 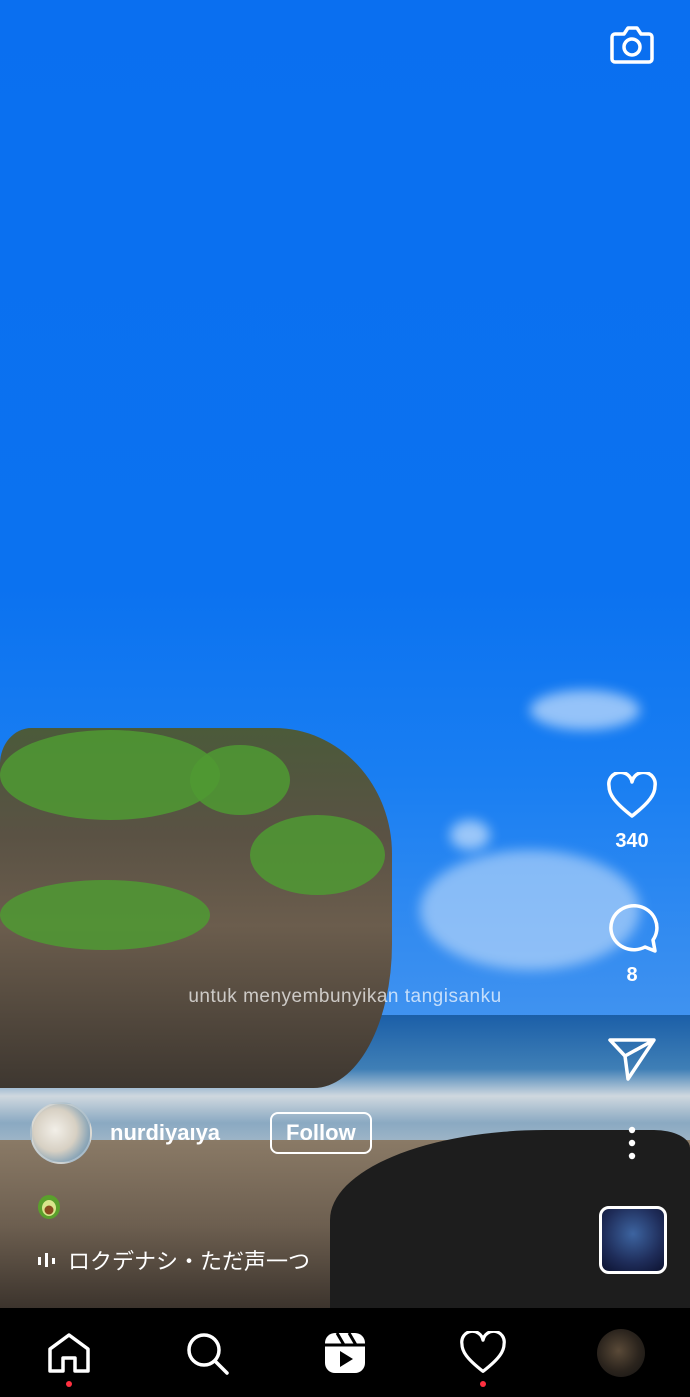 What do you see at coordinates (165, 1133) in the screenshot?
I see `author-username: nurdiyaıya` at bounding box center [165, 1133].